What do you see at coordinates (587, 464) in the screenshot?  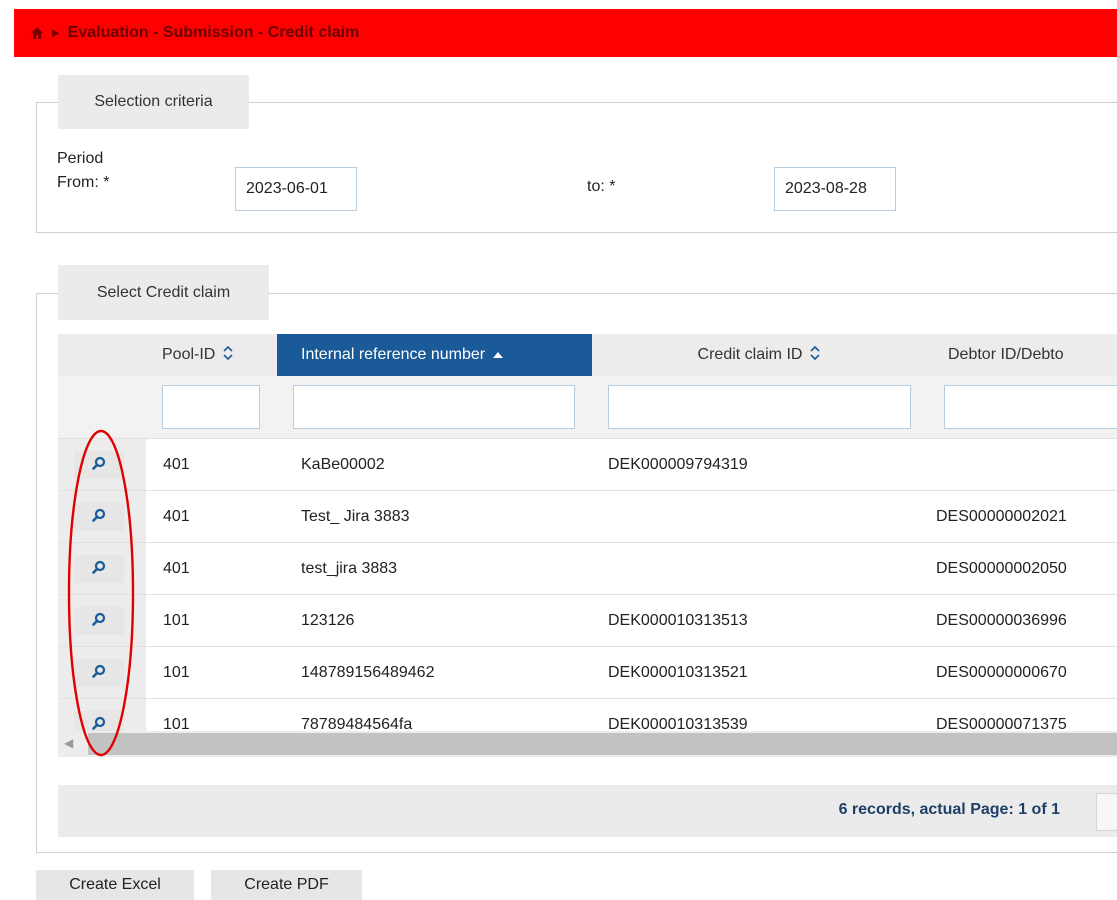 I see `table-row: 401 KaBe00002 DEK000009794319` at bounding box center [587, 464].